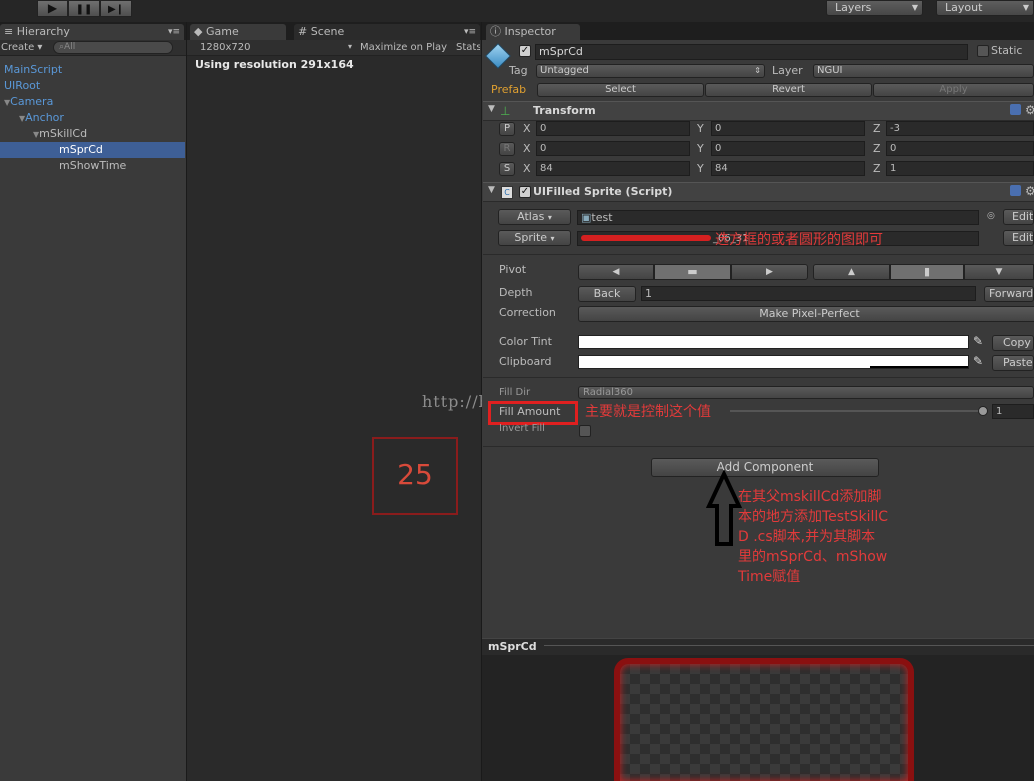 The height and width of the screenshot is (781, 1034). What do you see at coordinates (983, 51) in the screenshot?
I see `static-checkbox` at bounding box center [983, 51].